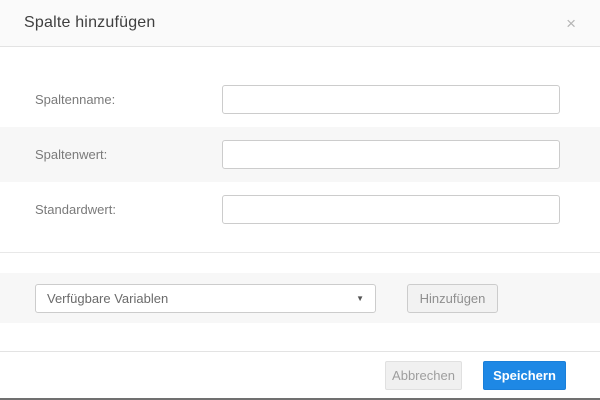 The width and height of the screenshot is (600, 400). Describe the element at coordinates (391, 99) in the screenshot. I see `column-name-input` at that location.